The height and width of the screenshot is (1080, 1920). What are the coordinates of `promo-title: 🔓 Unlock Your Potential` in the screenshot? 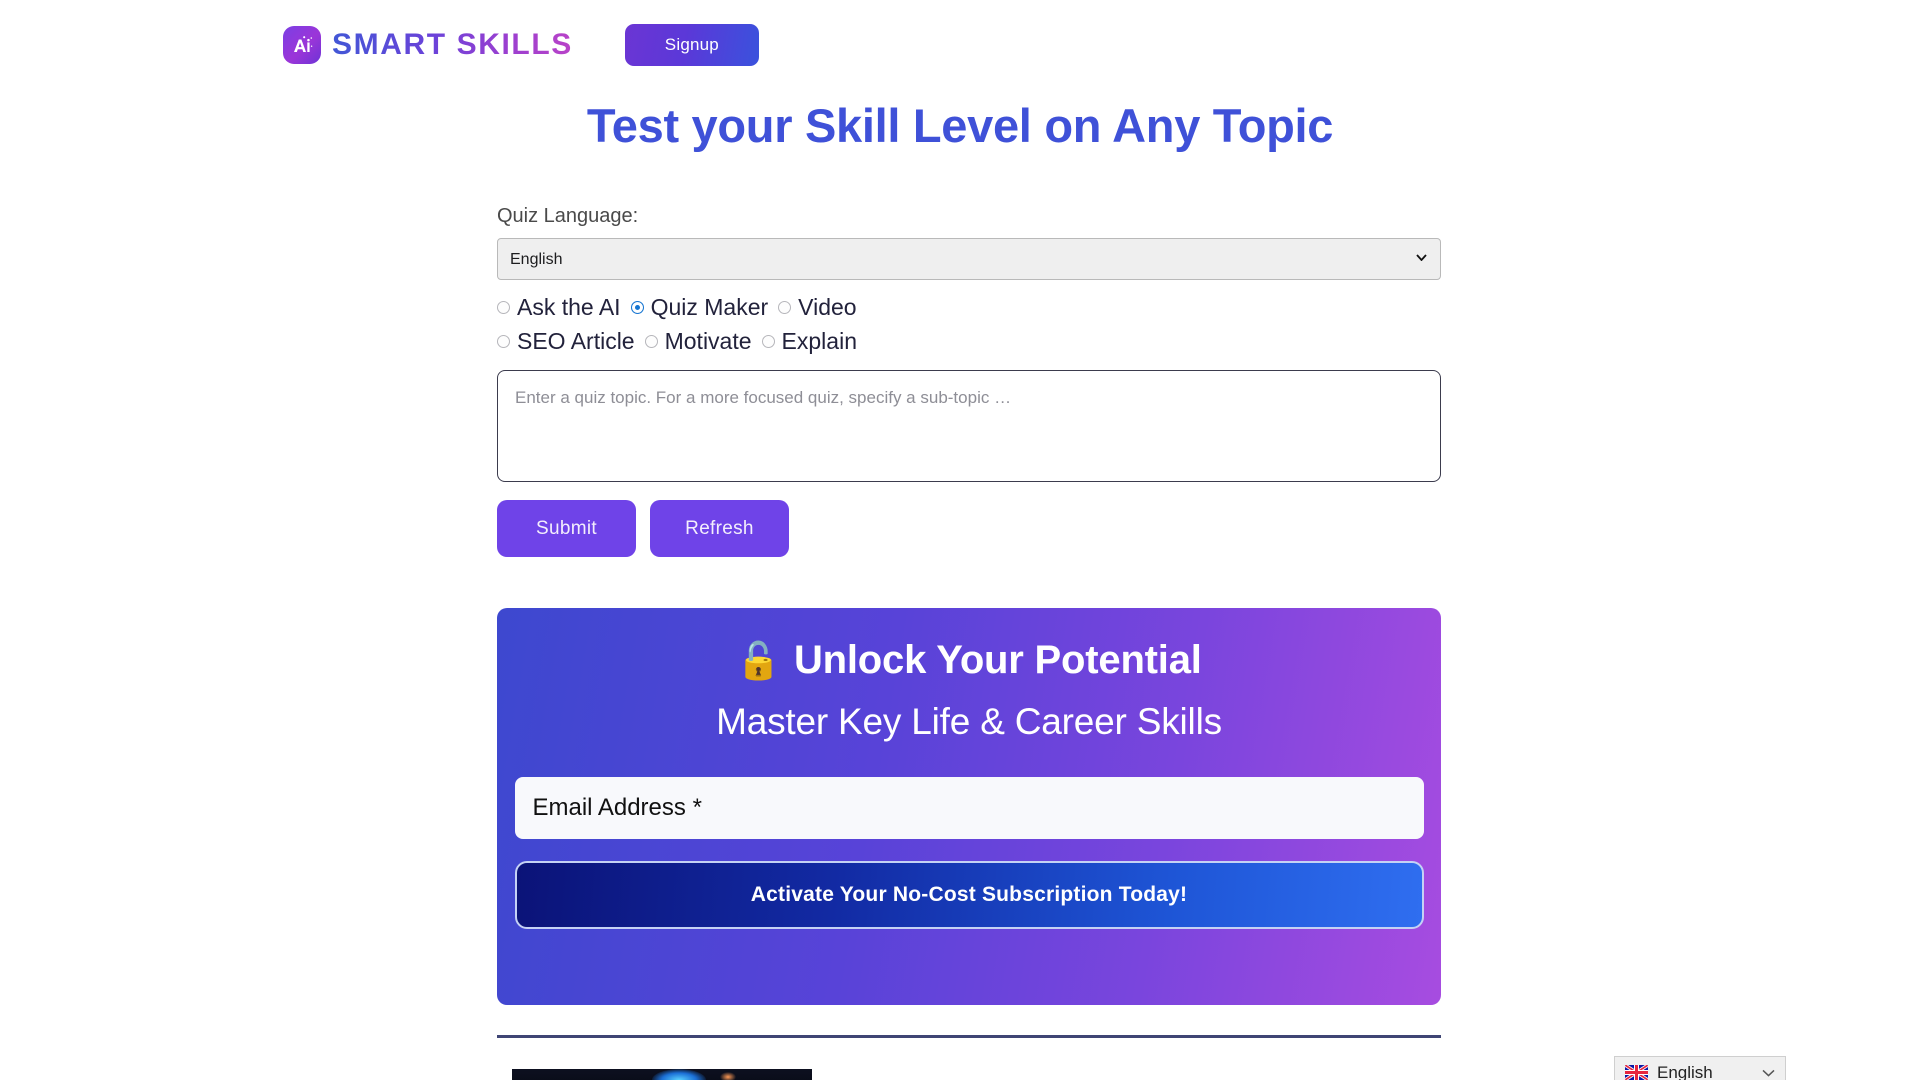 It's located at (969, 660).